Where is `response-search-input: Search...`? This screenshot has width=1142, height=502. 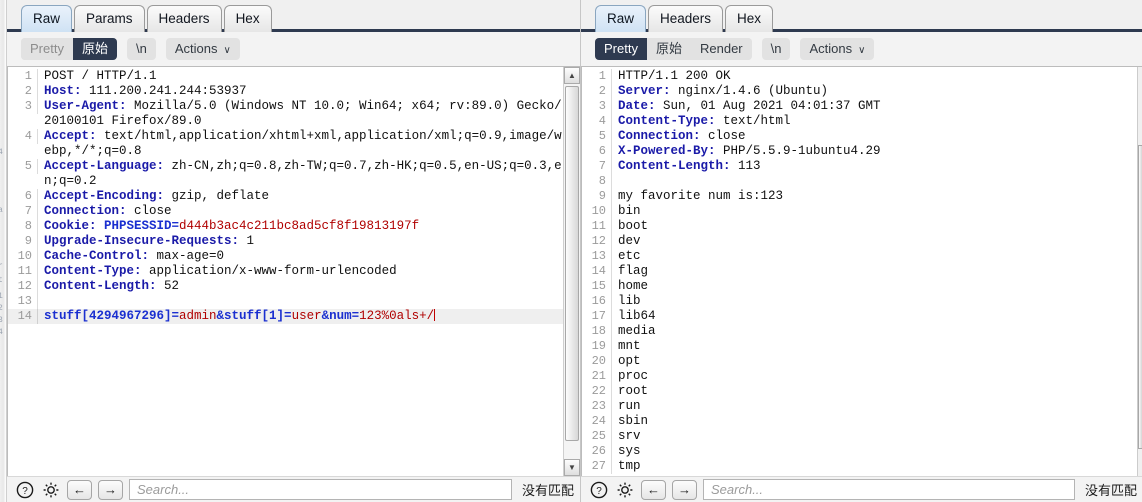 response-search-input: Search... is located at coordinates (889, 489).